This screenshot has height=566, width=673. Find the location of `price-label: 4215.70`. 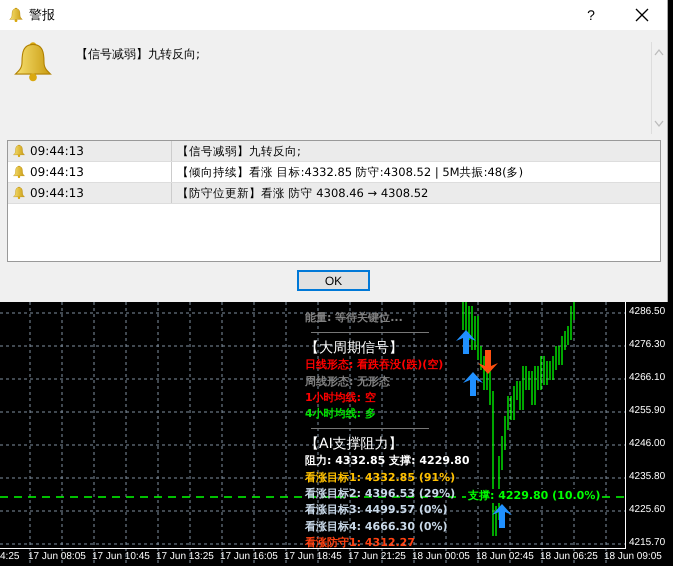

price-label: 4215.70 is located at coordinates (647, 542).